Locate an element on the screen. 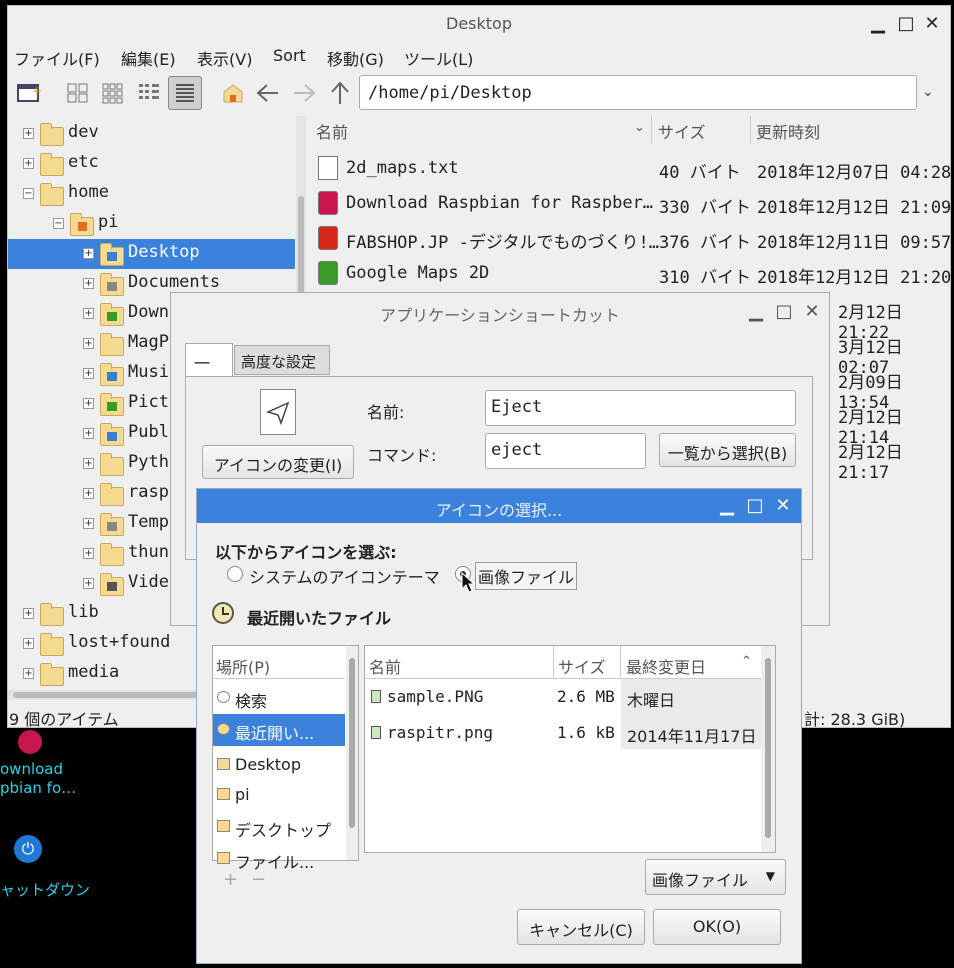 Image resolution: width=954 pixels, height=968 pixels. ok-button: OK(O) is located at coordinates (717, 927).